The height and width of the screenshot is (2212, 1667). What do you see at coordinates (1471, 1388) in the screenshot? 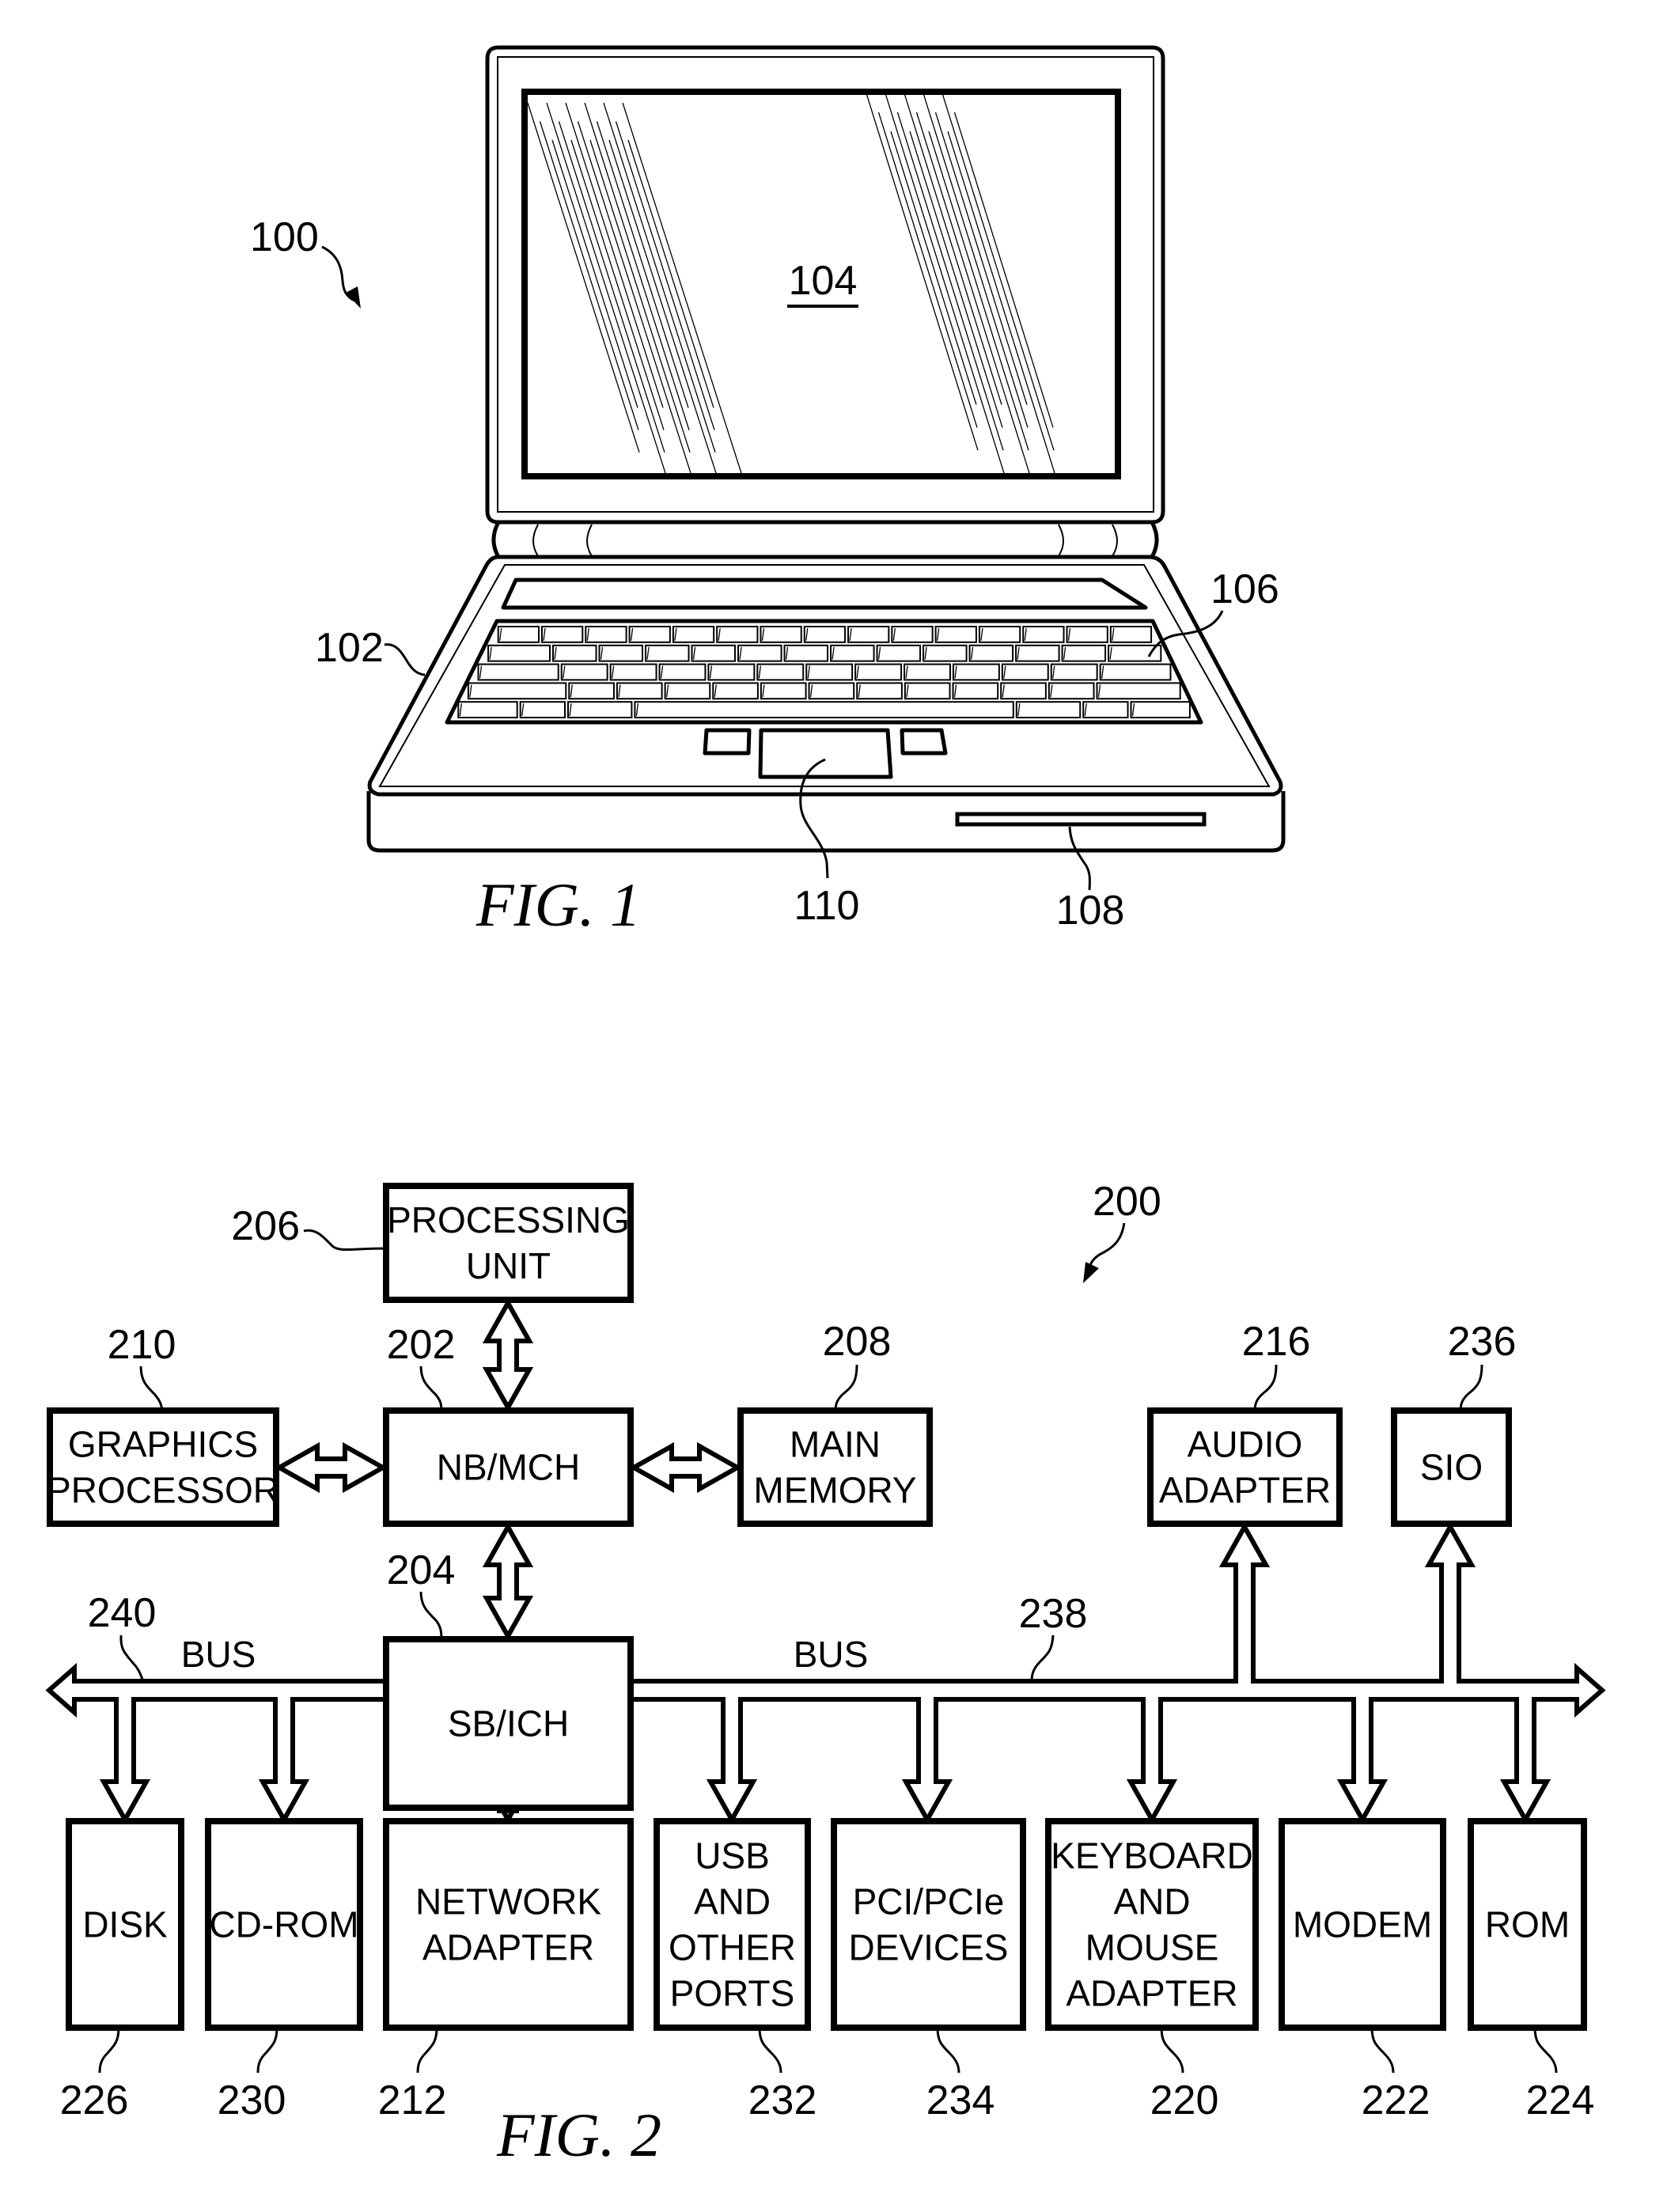
I see `ref-236-leader` at bounding box center [1471, 1388].